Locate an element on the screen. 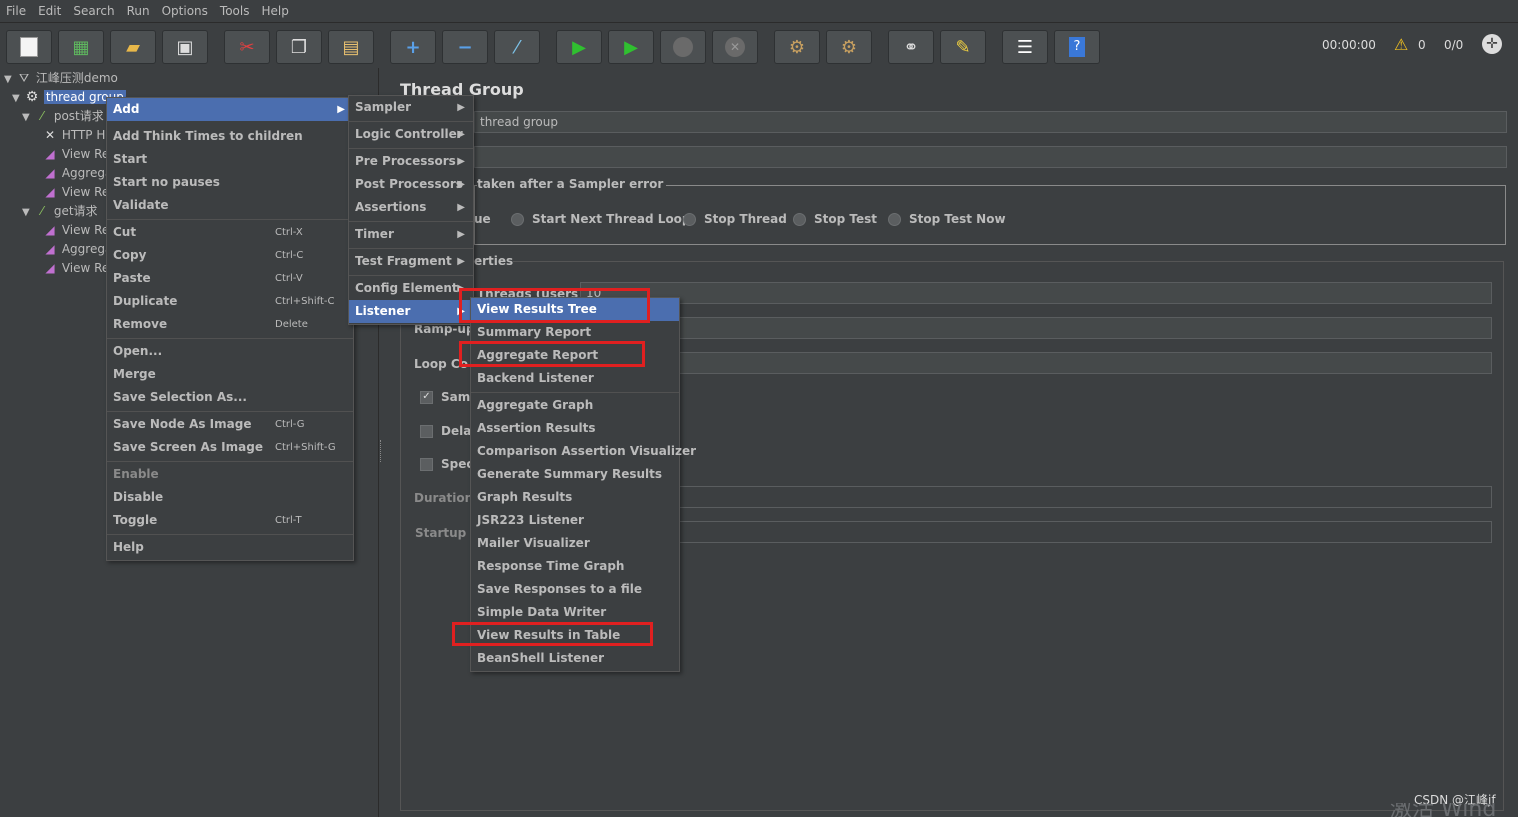 The height and width of the screenshot is (817, 1518). new-icon is located at coordinates (29, 47).